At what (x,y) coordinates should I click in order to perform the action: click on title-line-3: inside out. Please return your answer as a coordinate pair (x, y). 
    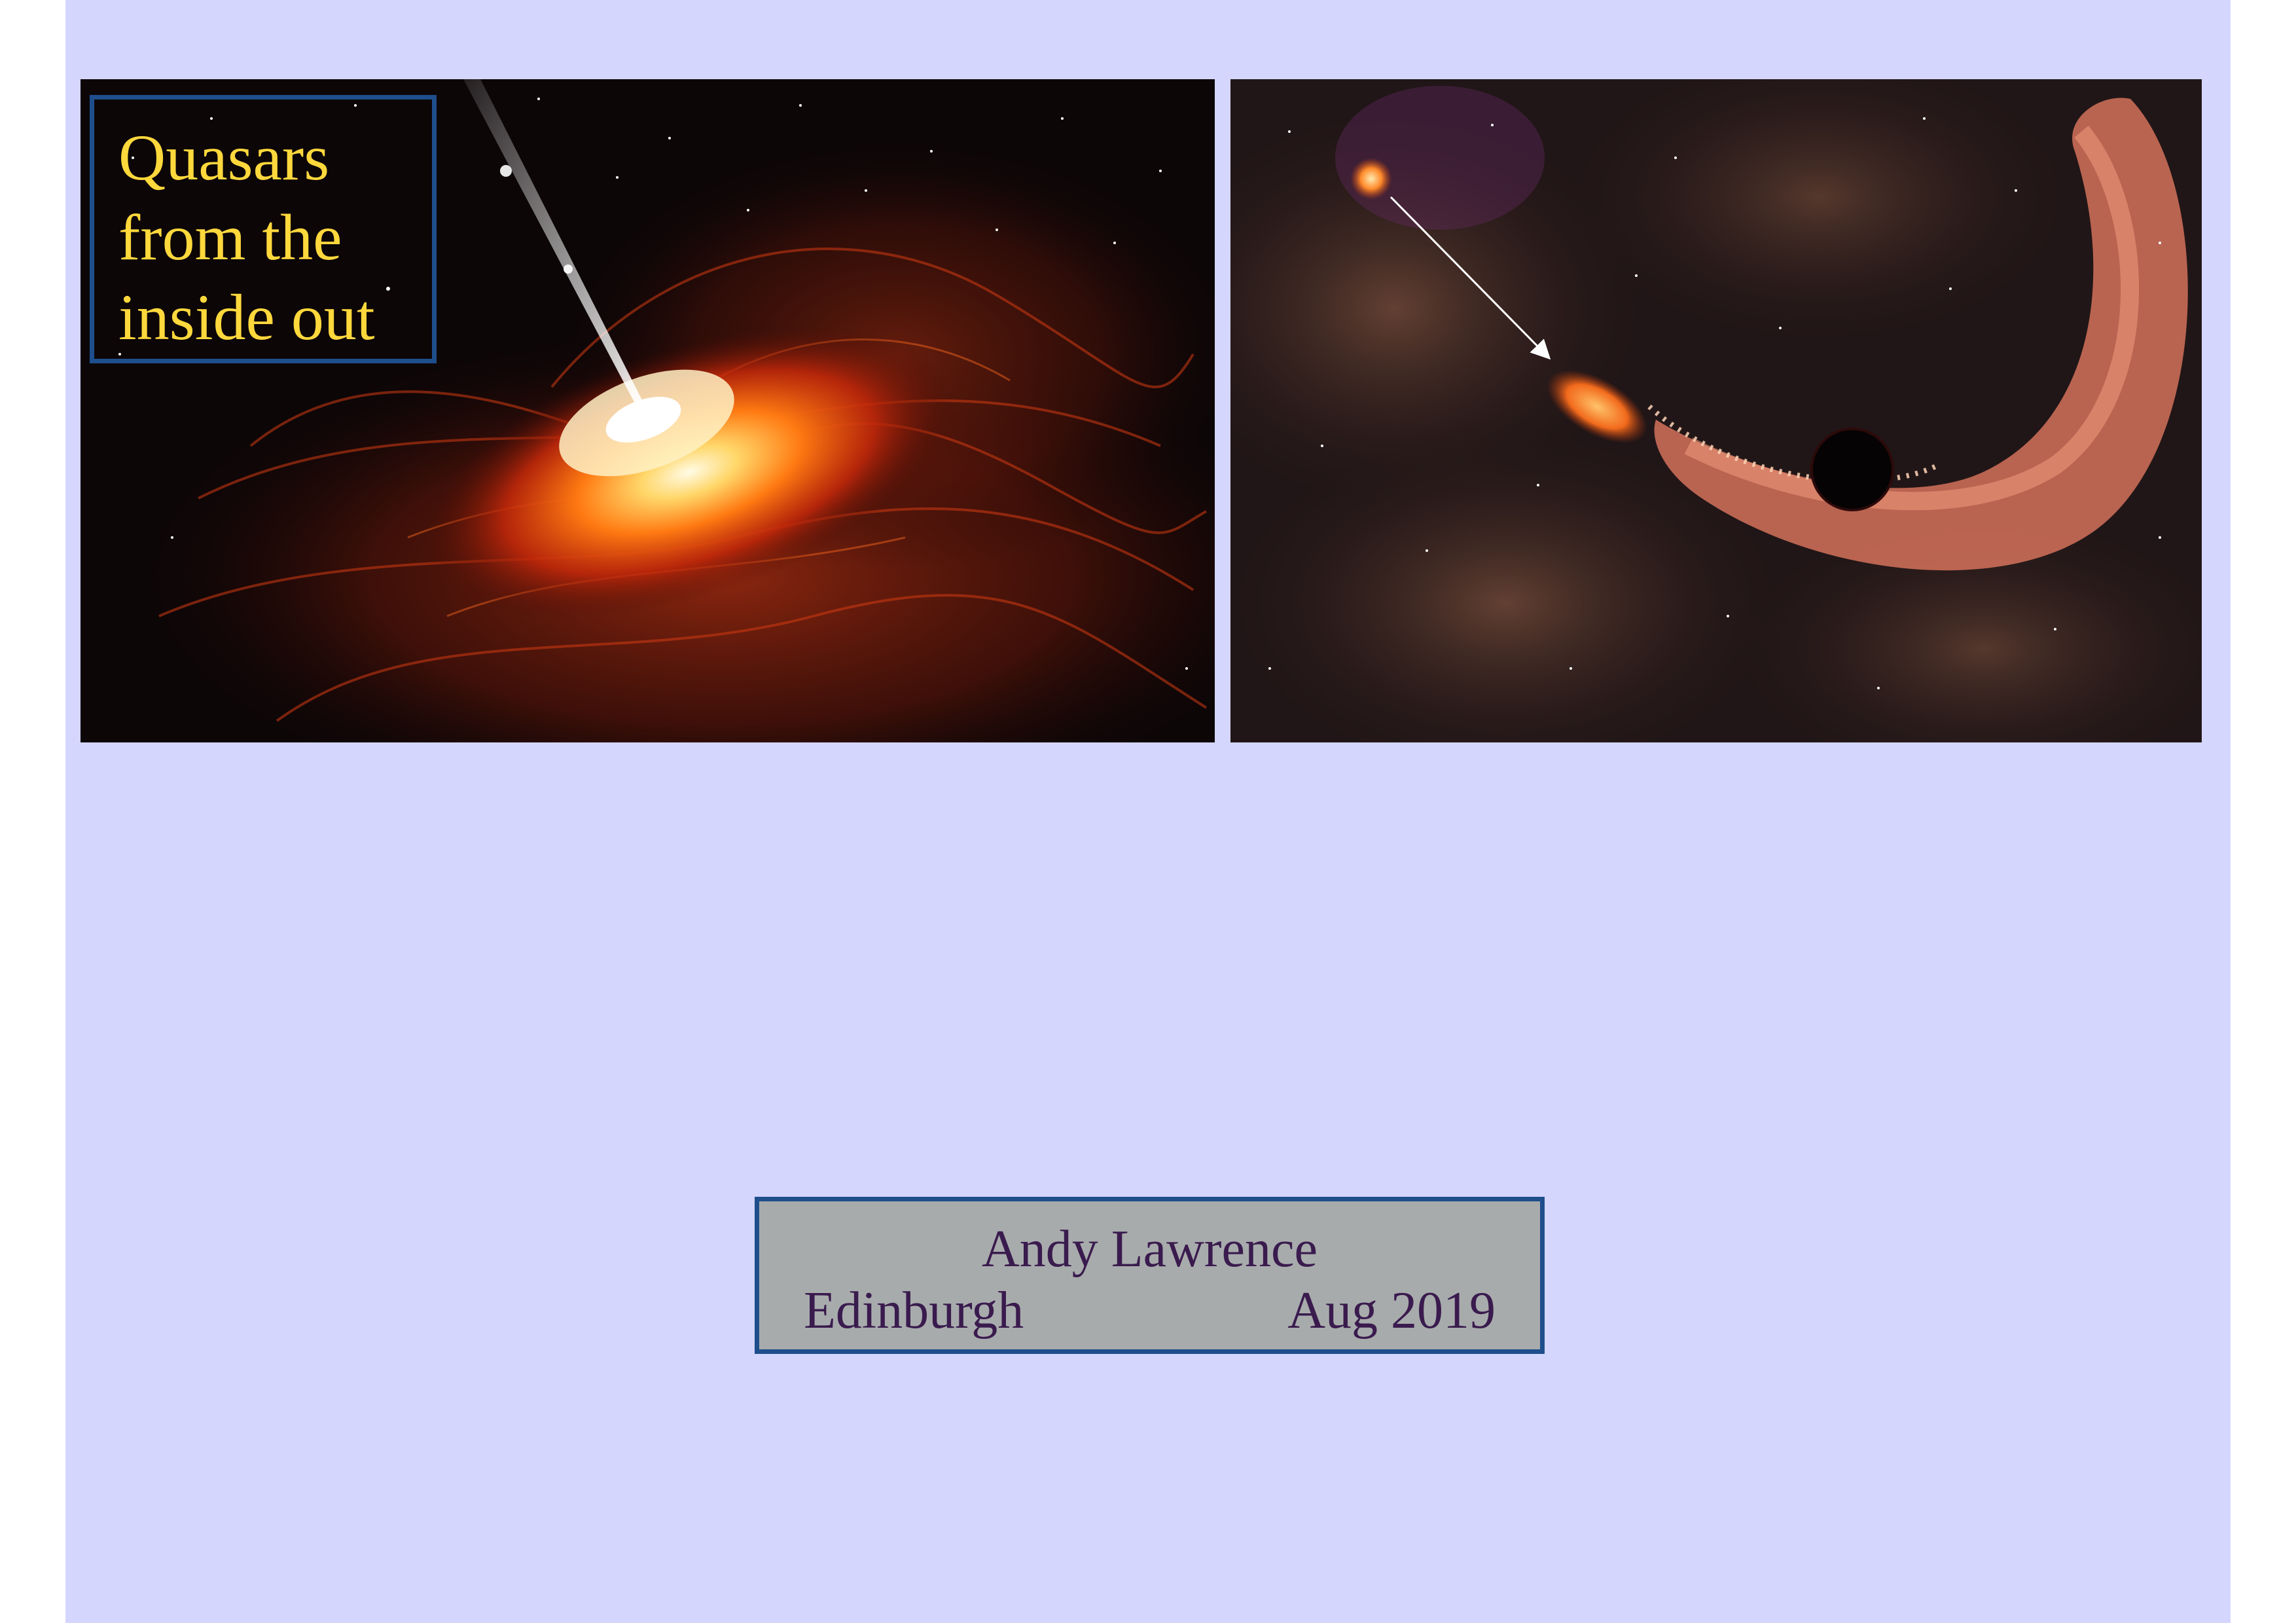
    Looking at the image, I should click on (246, 317).